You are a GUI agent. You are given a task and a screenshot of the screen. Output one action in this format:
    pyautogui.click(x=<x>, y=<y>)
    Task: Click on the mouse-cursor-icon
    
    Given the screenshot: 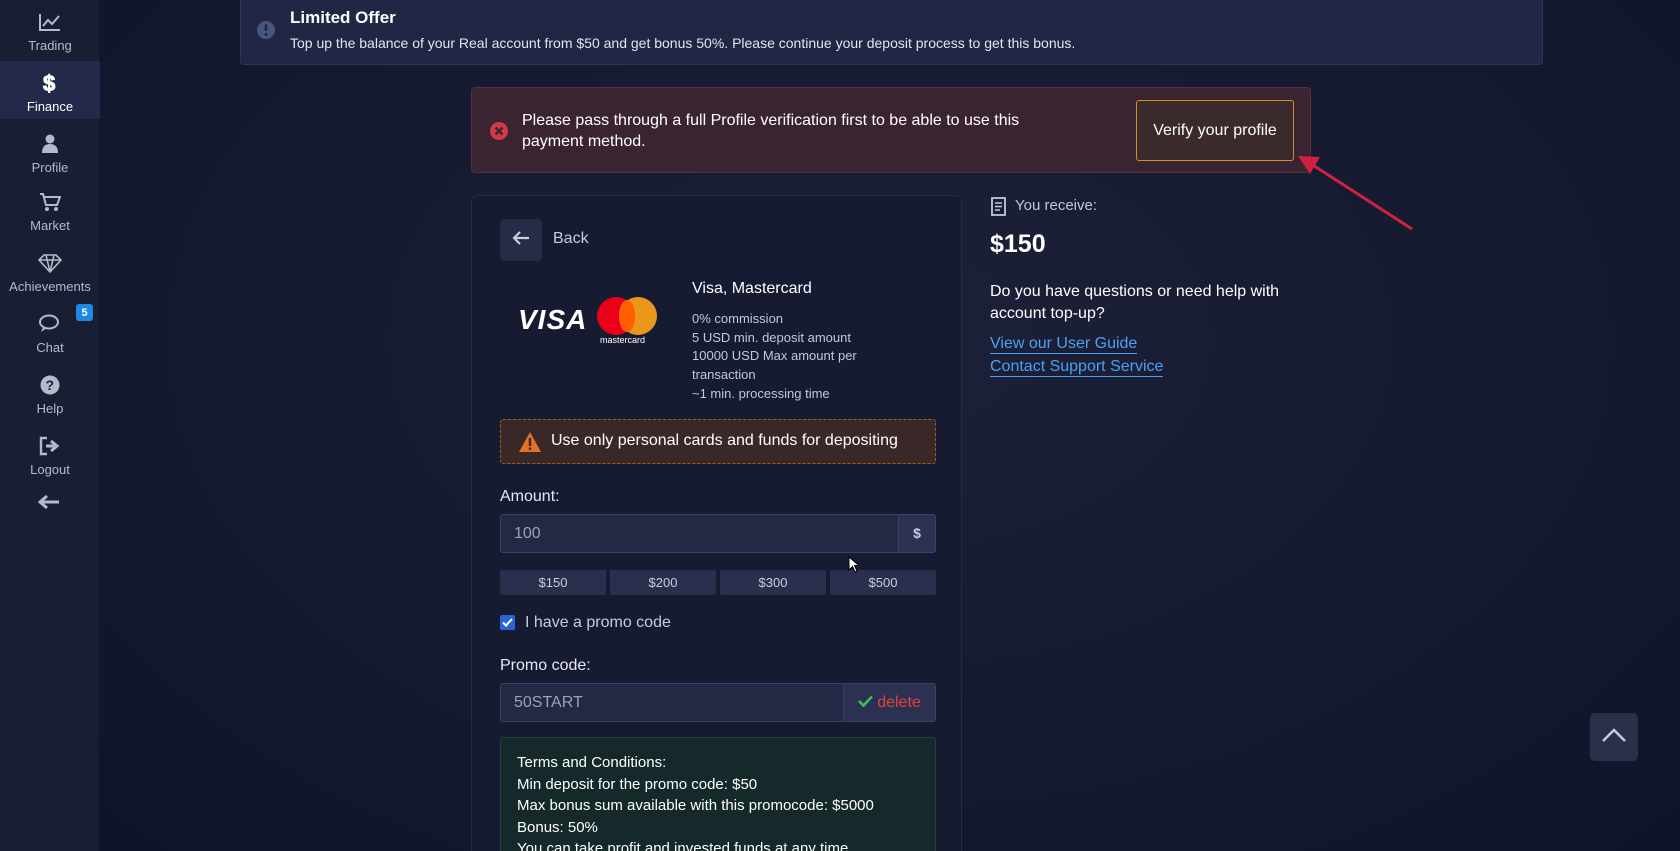 What is the action you would take?
    pyautogui.click(x=854, y=564)
    